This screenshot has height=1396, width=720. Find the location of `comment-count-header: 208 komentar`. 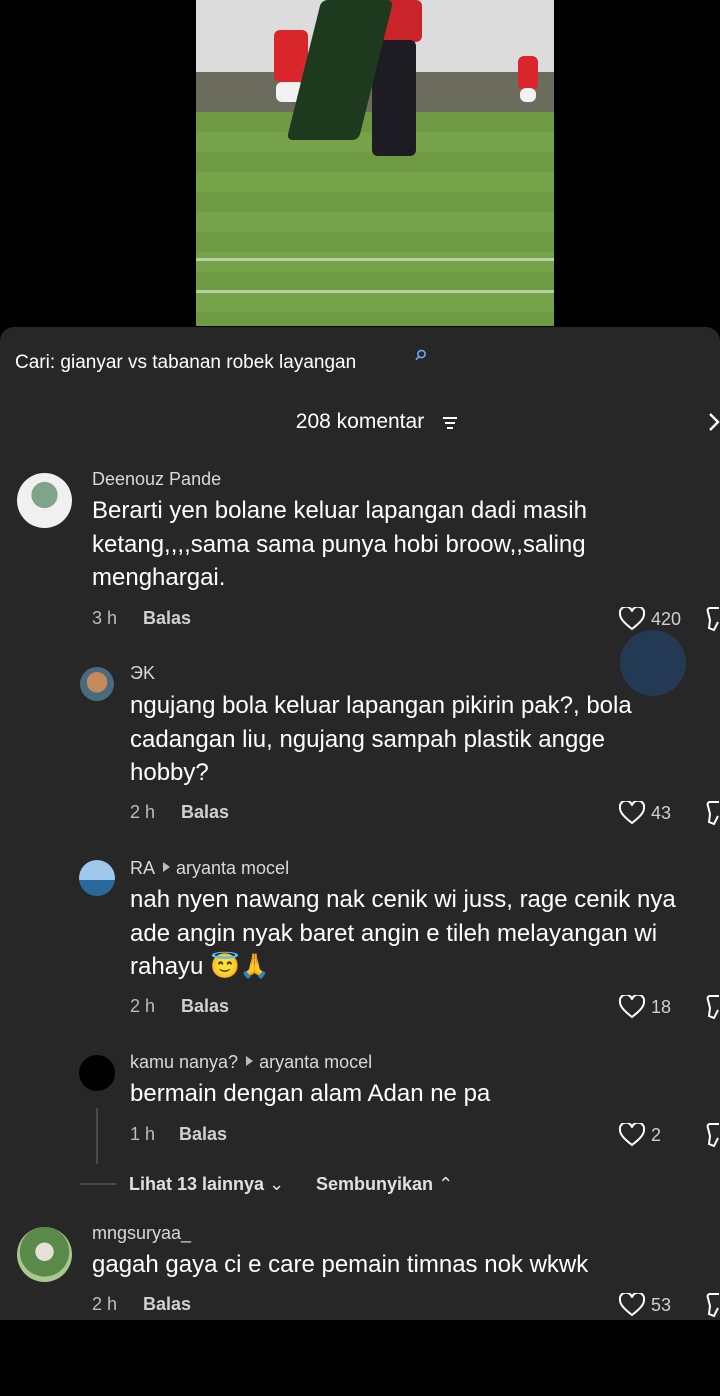

comment-count-header: 208 komentar is located at coordinates (360, 422).